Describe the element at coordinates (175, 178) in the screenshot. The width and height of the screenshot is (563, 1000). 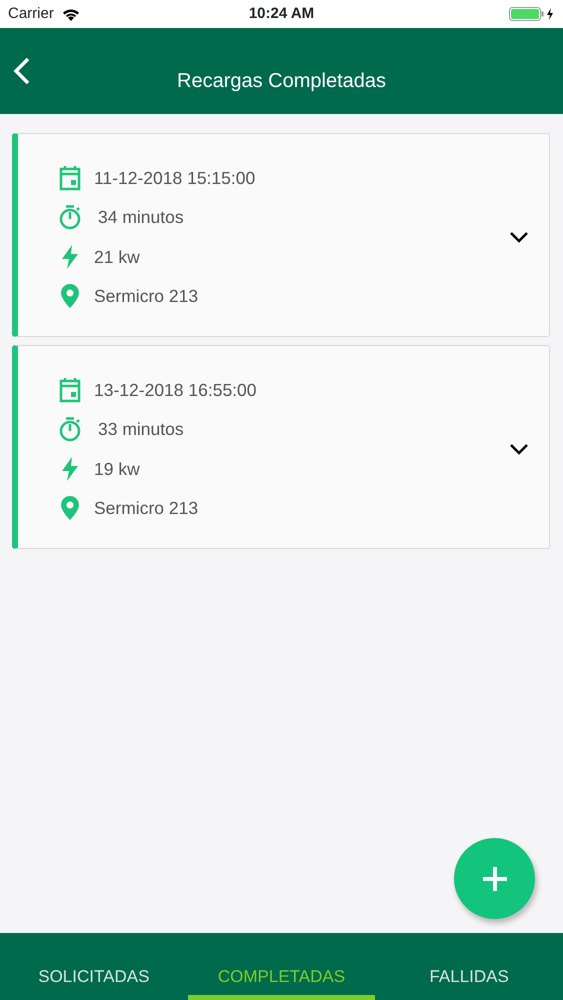
I see `recharge-date: 11-12-2018 15:15:00` at that location.